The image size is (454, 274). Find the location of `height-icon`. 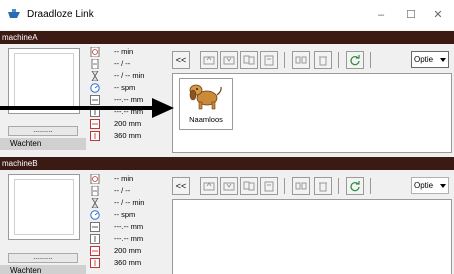

height-icon is located at coordinates (95, 239).